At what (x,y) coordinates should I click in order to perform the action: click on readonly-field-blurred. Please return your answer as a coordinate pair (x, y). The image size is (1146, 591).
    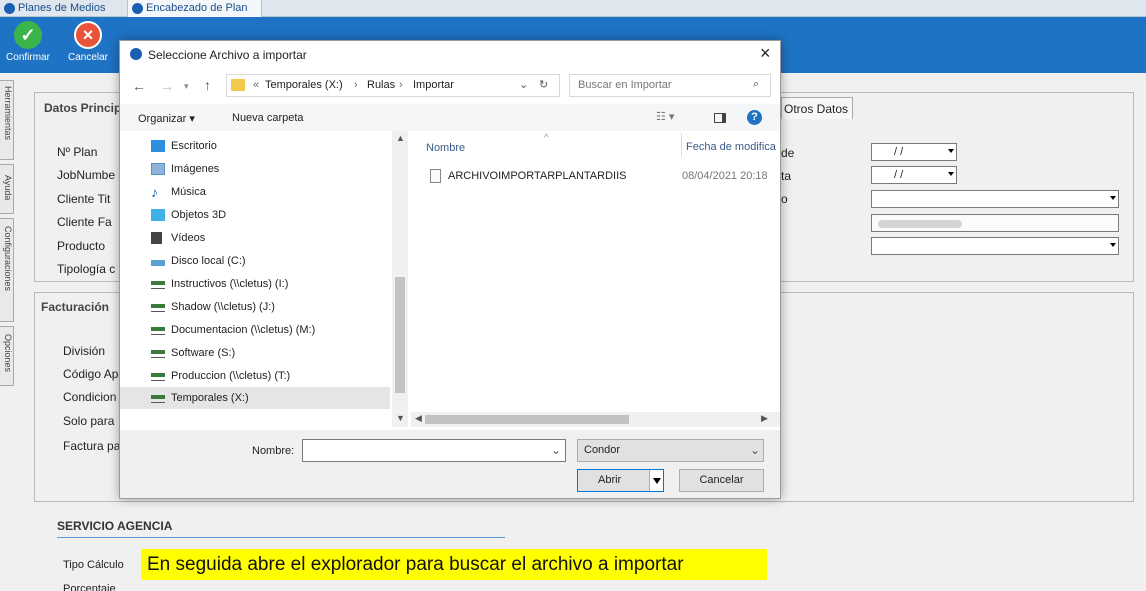
    Looking at the image, I should click on (995, 223).